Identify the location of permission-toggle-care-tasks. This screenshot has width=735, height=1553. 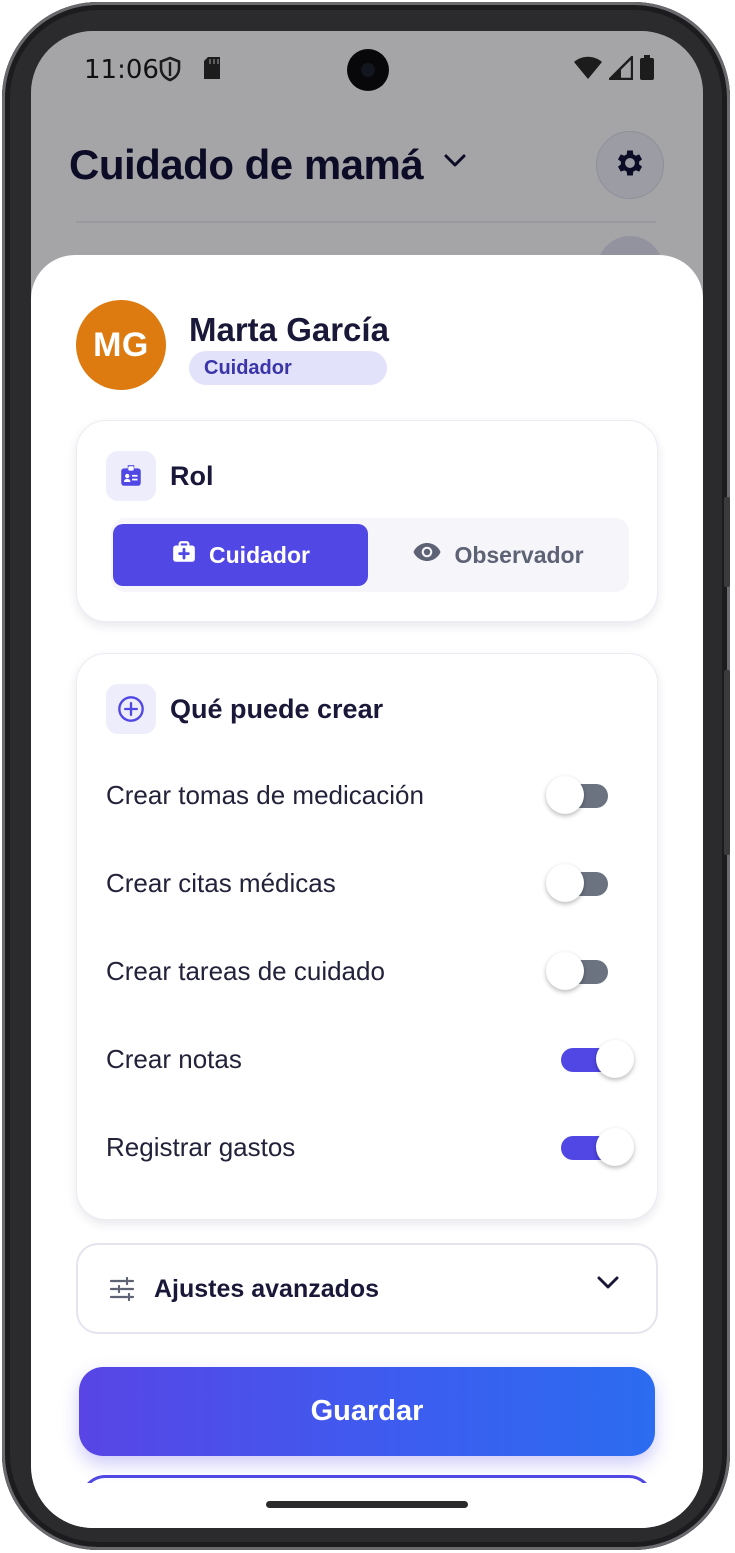
(586, 972).